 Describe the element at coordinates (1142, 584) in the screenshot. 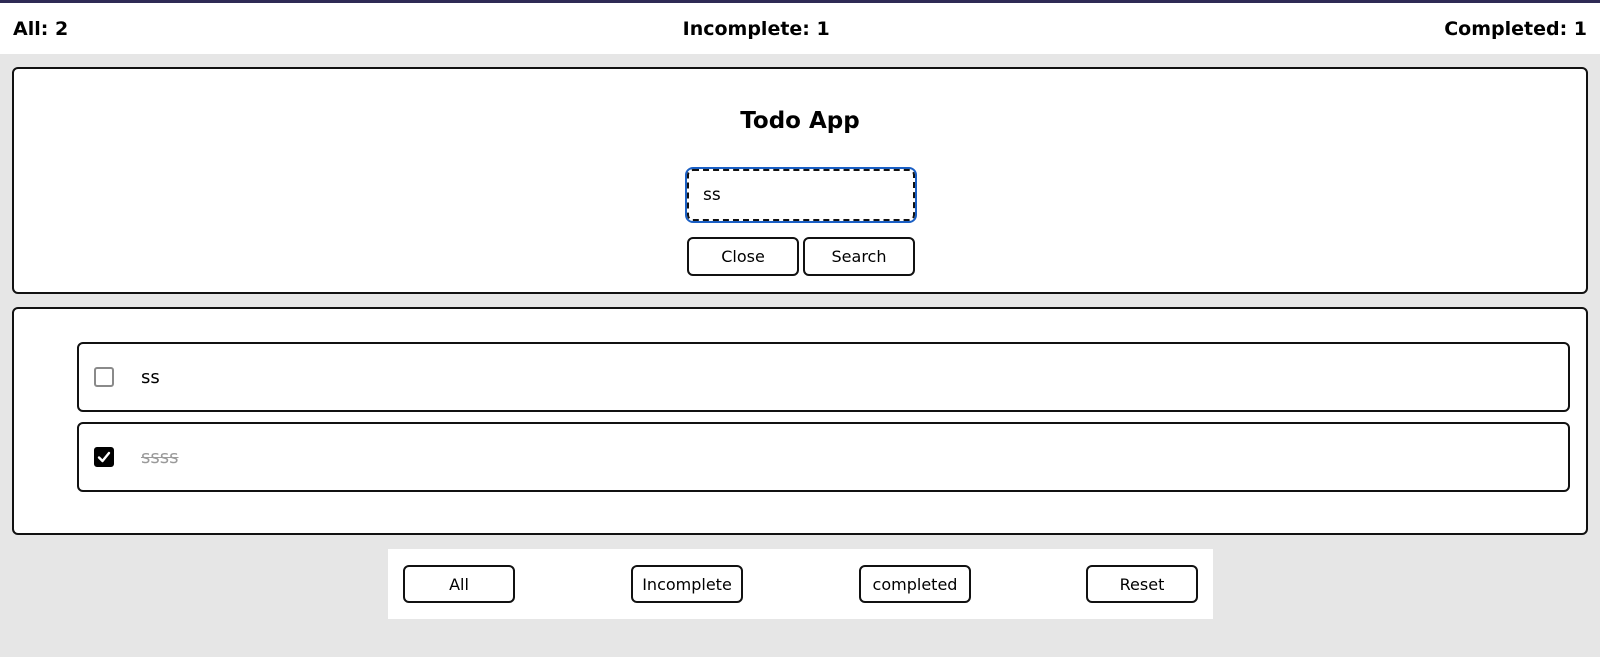

I see `reset-button: Reset` at that location.